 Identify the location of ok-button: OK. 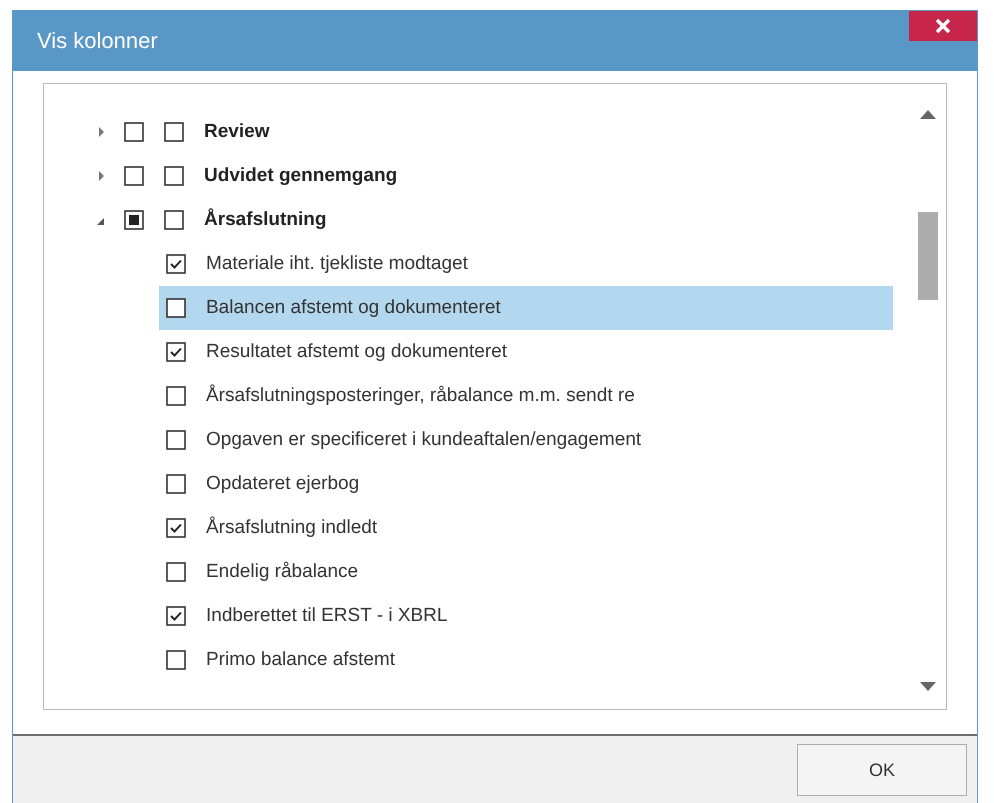
(882, 770).